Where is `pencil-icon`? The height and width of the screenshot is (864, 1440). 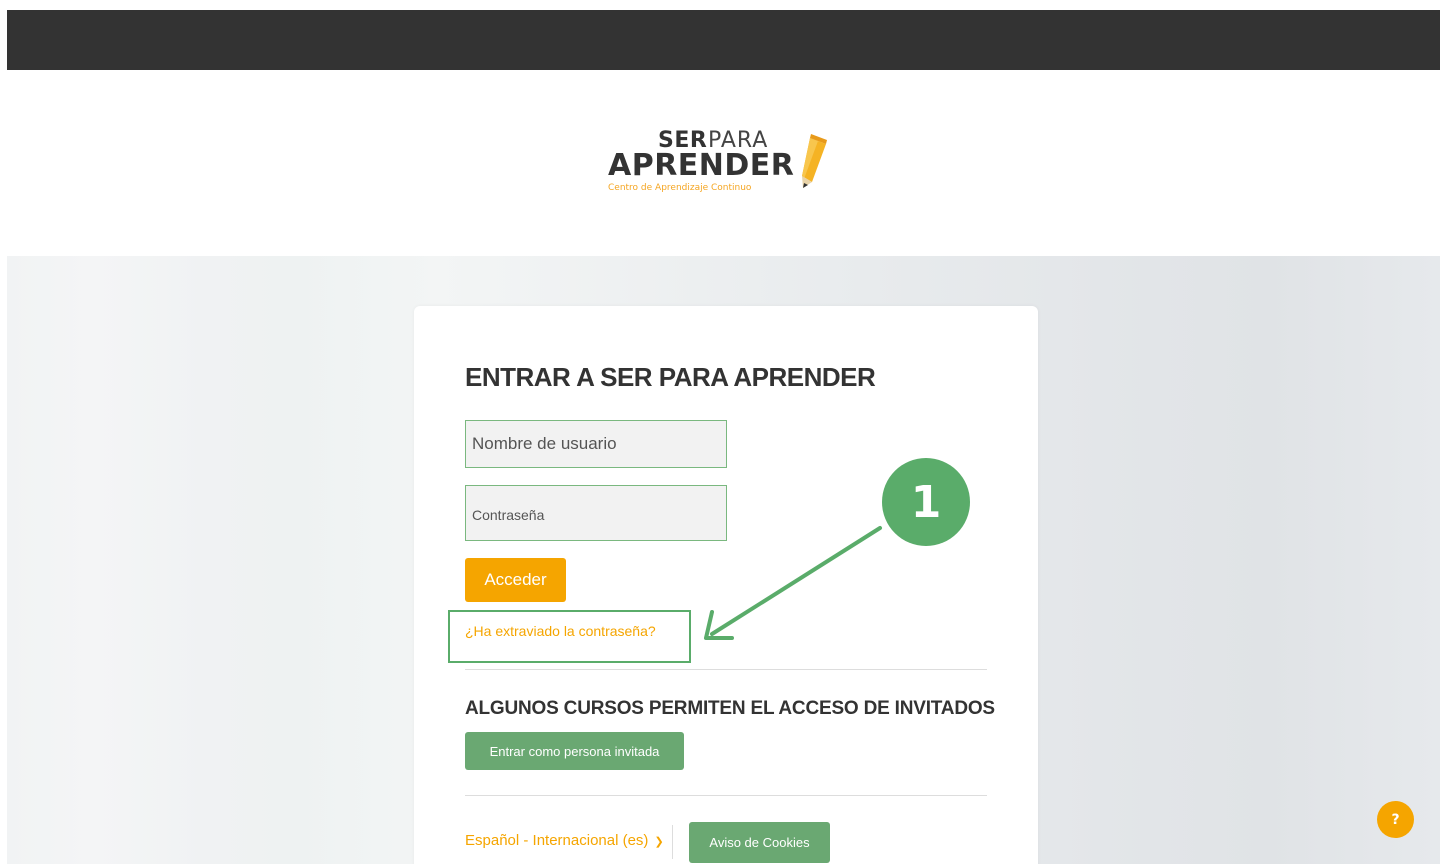 pencil-icon is located at coordinates (814, 161).